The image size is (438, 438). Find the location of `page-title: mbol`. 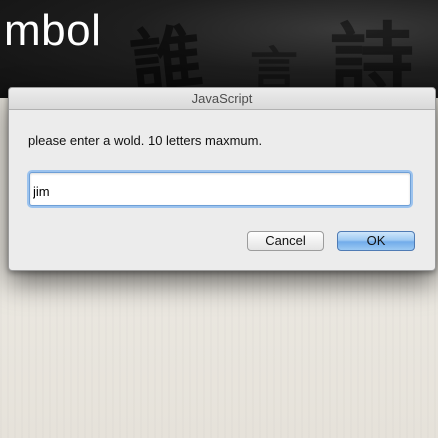

page-title: mbol is located at coordinates (53, 30).